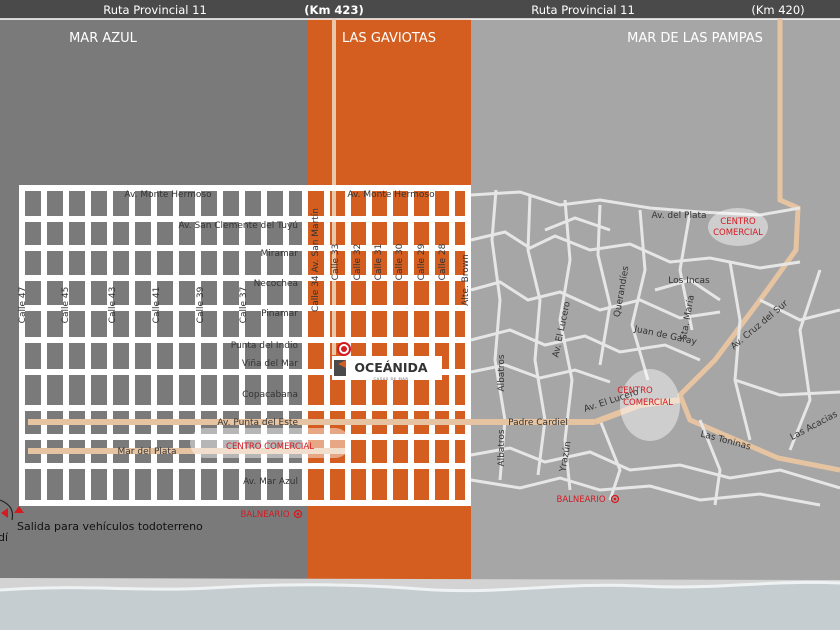  Describe the element at coordinates (270, 364) in the screenshot. I see `street-vina-del-mar: Viña del Mar` at that location.